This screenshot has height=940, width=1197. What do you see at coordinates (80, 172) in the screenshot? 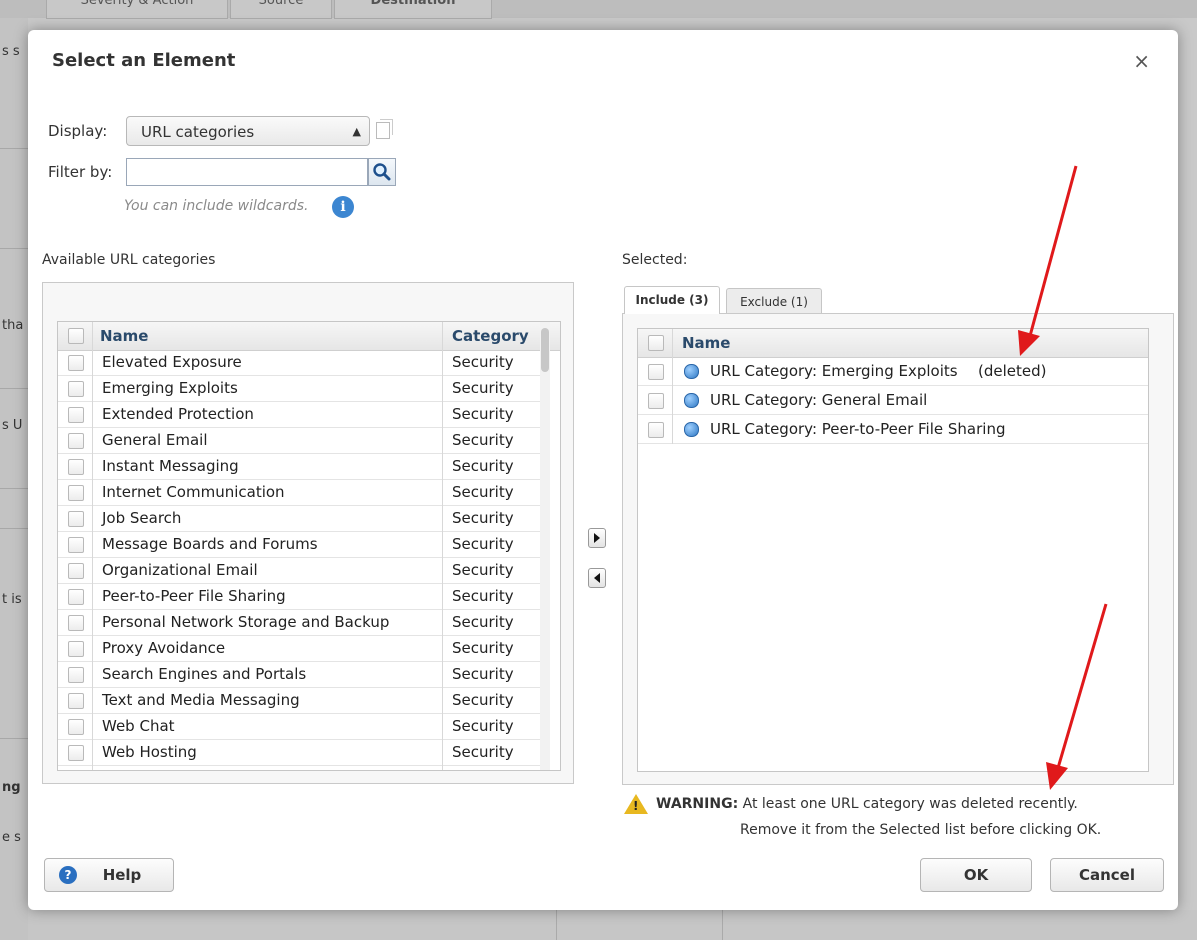
I see `filter-label: Filter by:` at bounding box center [80, 172].